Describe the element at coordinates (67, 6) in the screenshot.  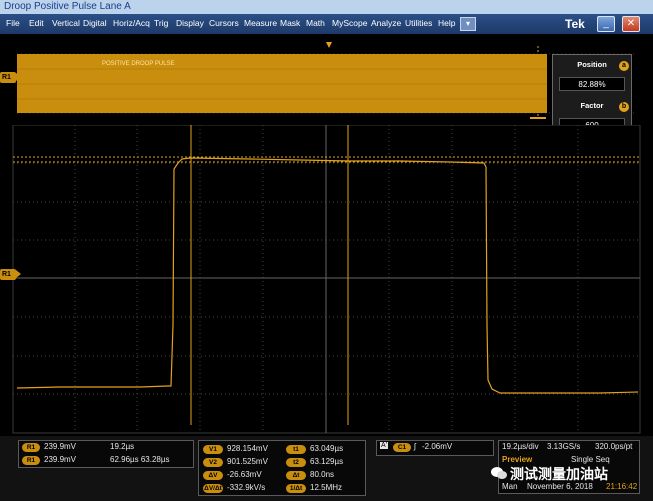
I see `window-title: Droop Positive Pulse Lane A` at that location.